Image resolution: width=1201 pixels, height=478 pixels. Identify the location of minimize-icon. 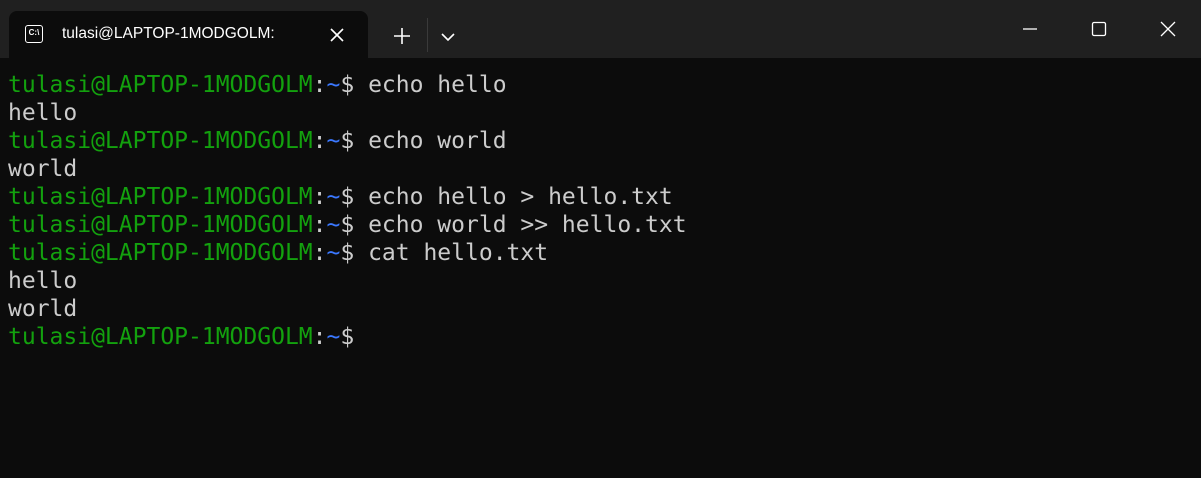
(1030, 29).